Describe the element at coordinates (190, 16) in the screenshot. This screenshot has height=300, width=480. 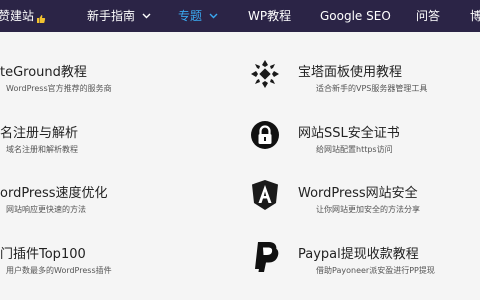
I see `nav-label: 专题` at that location.